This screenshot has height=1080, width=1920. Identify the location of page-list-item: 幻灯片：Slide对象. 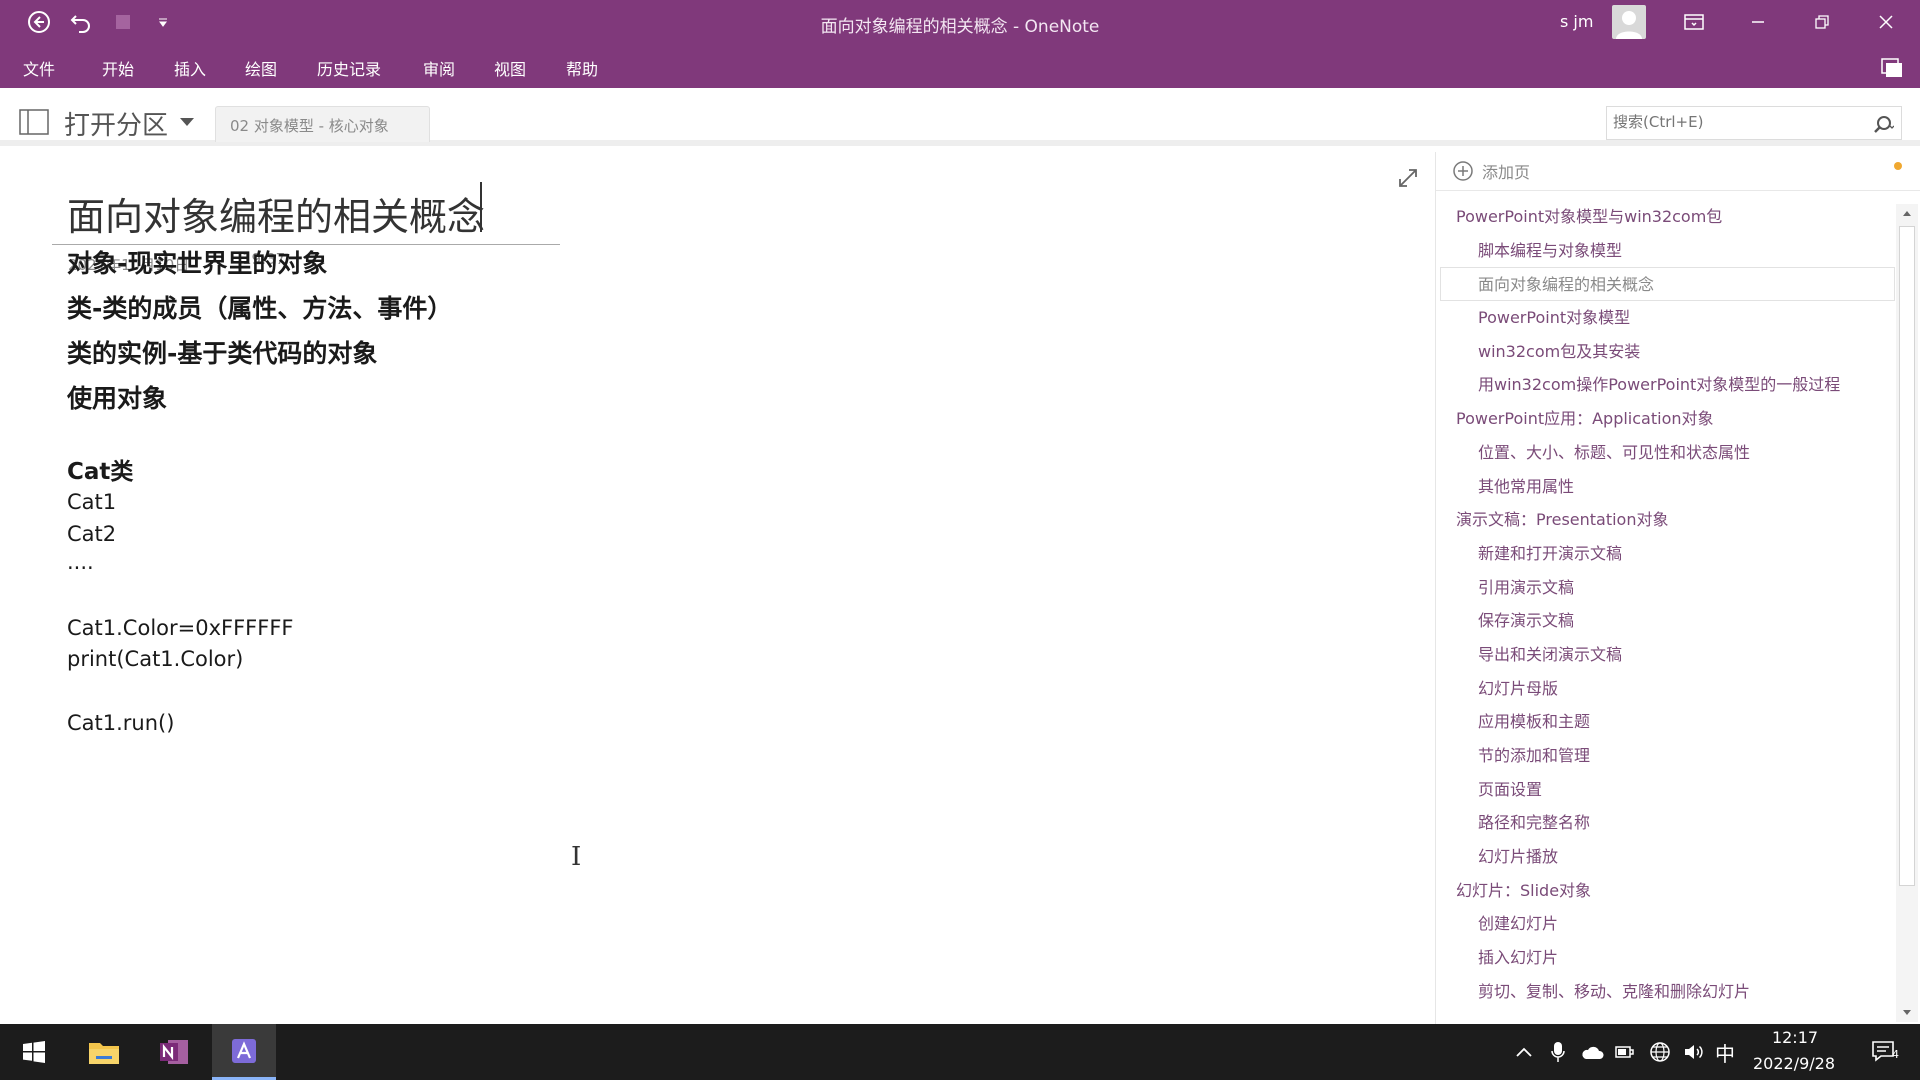
(1663, 891).